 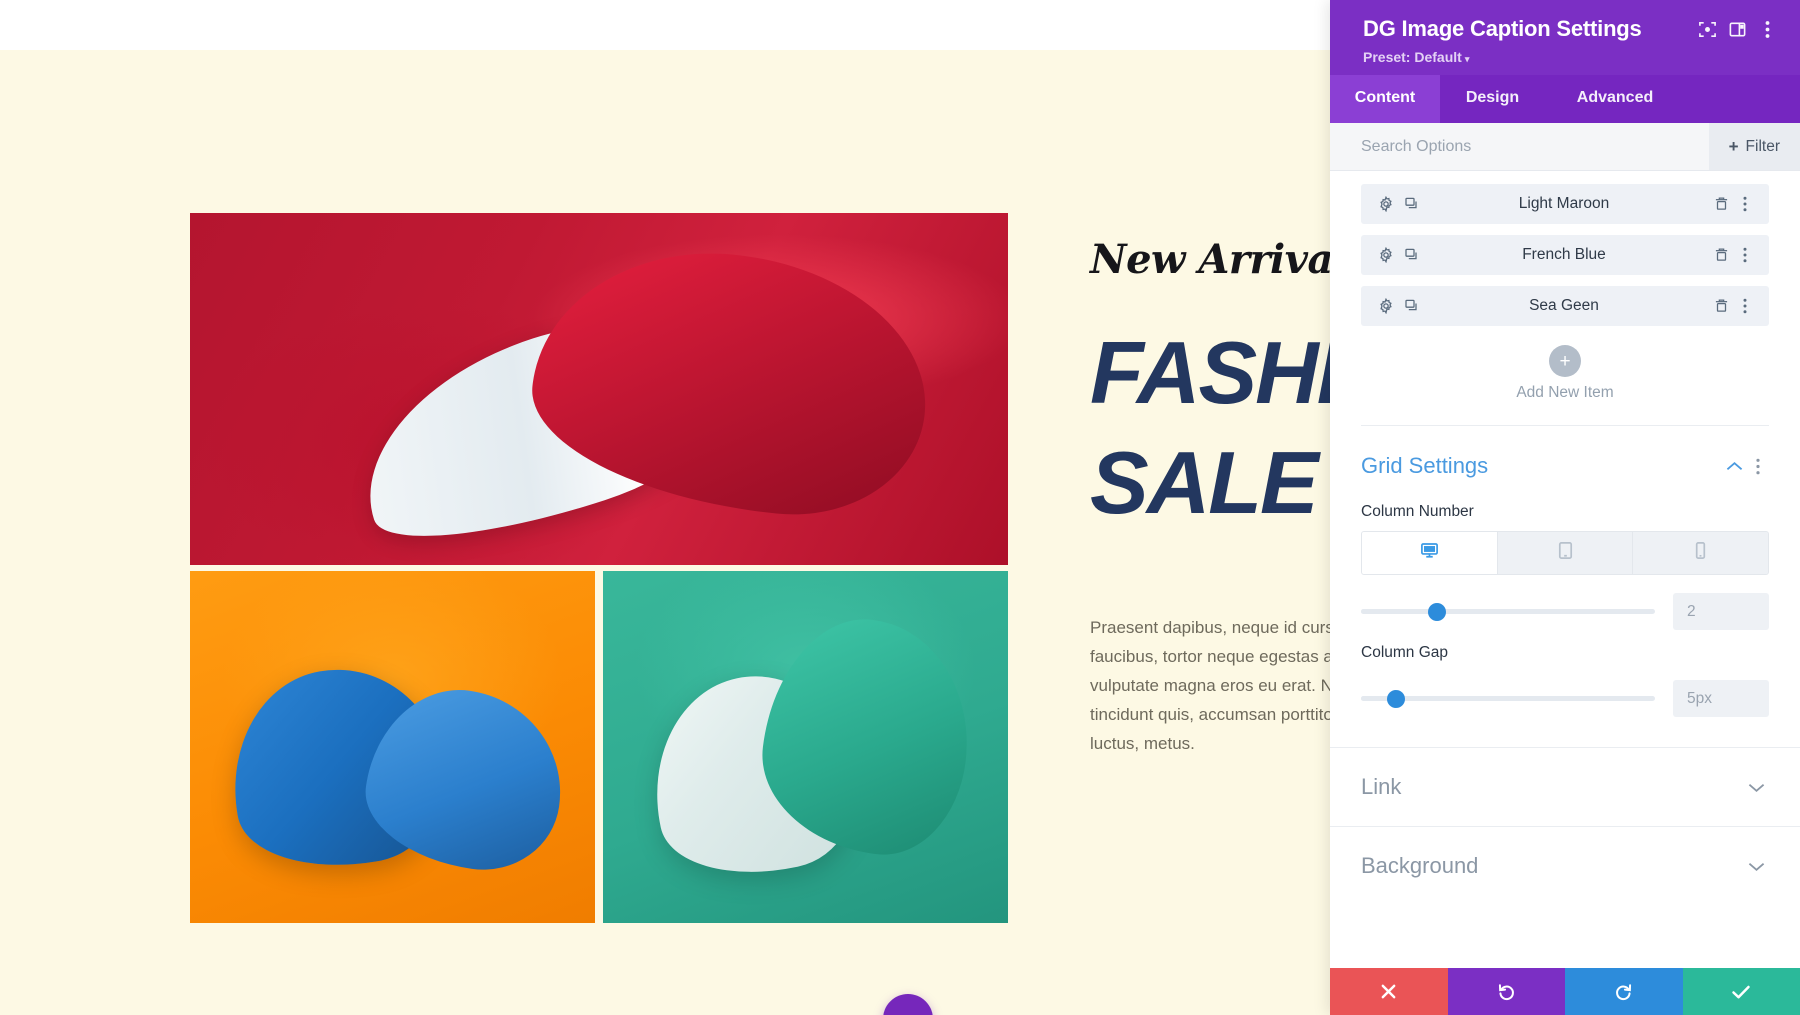 I want to click on tablet-icon, so click(x=1565, y=553).